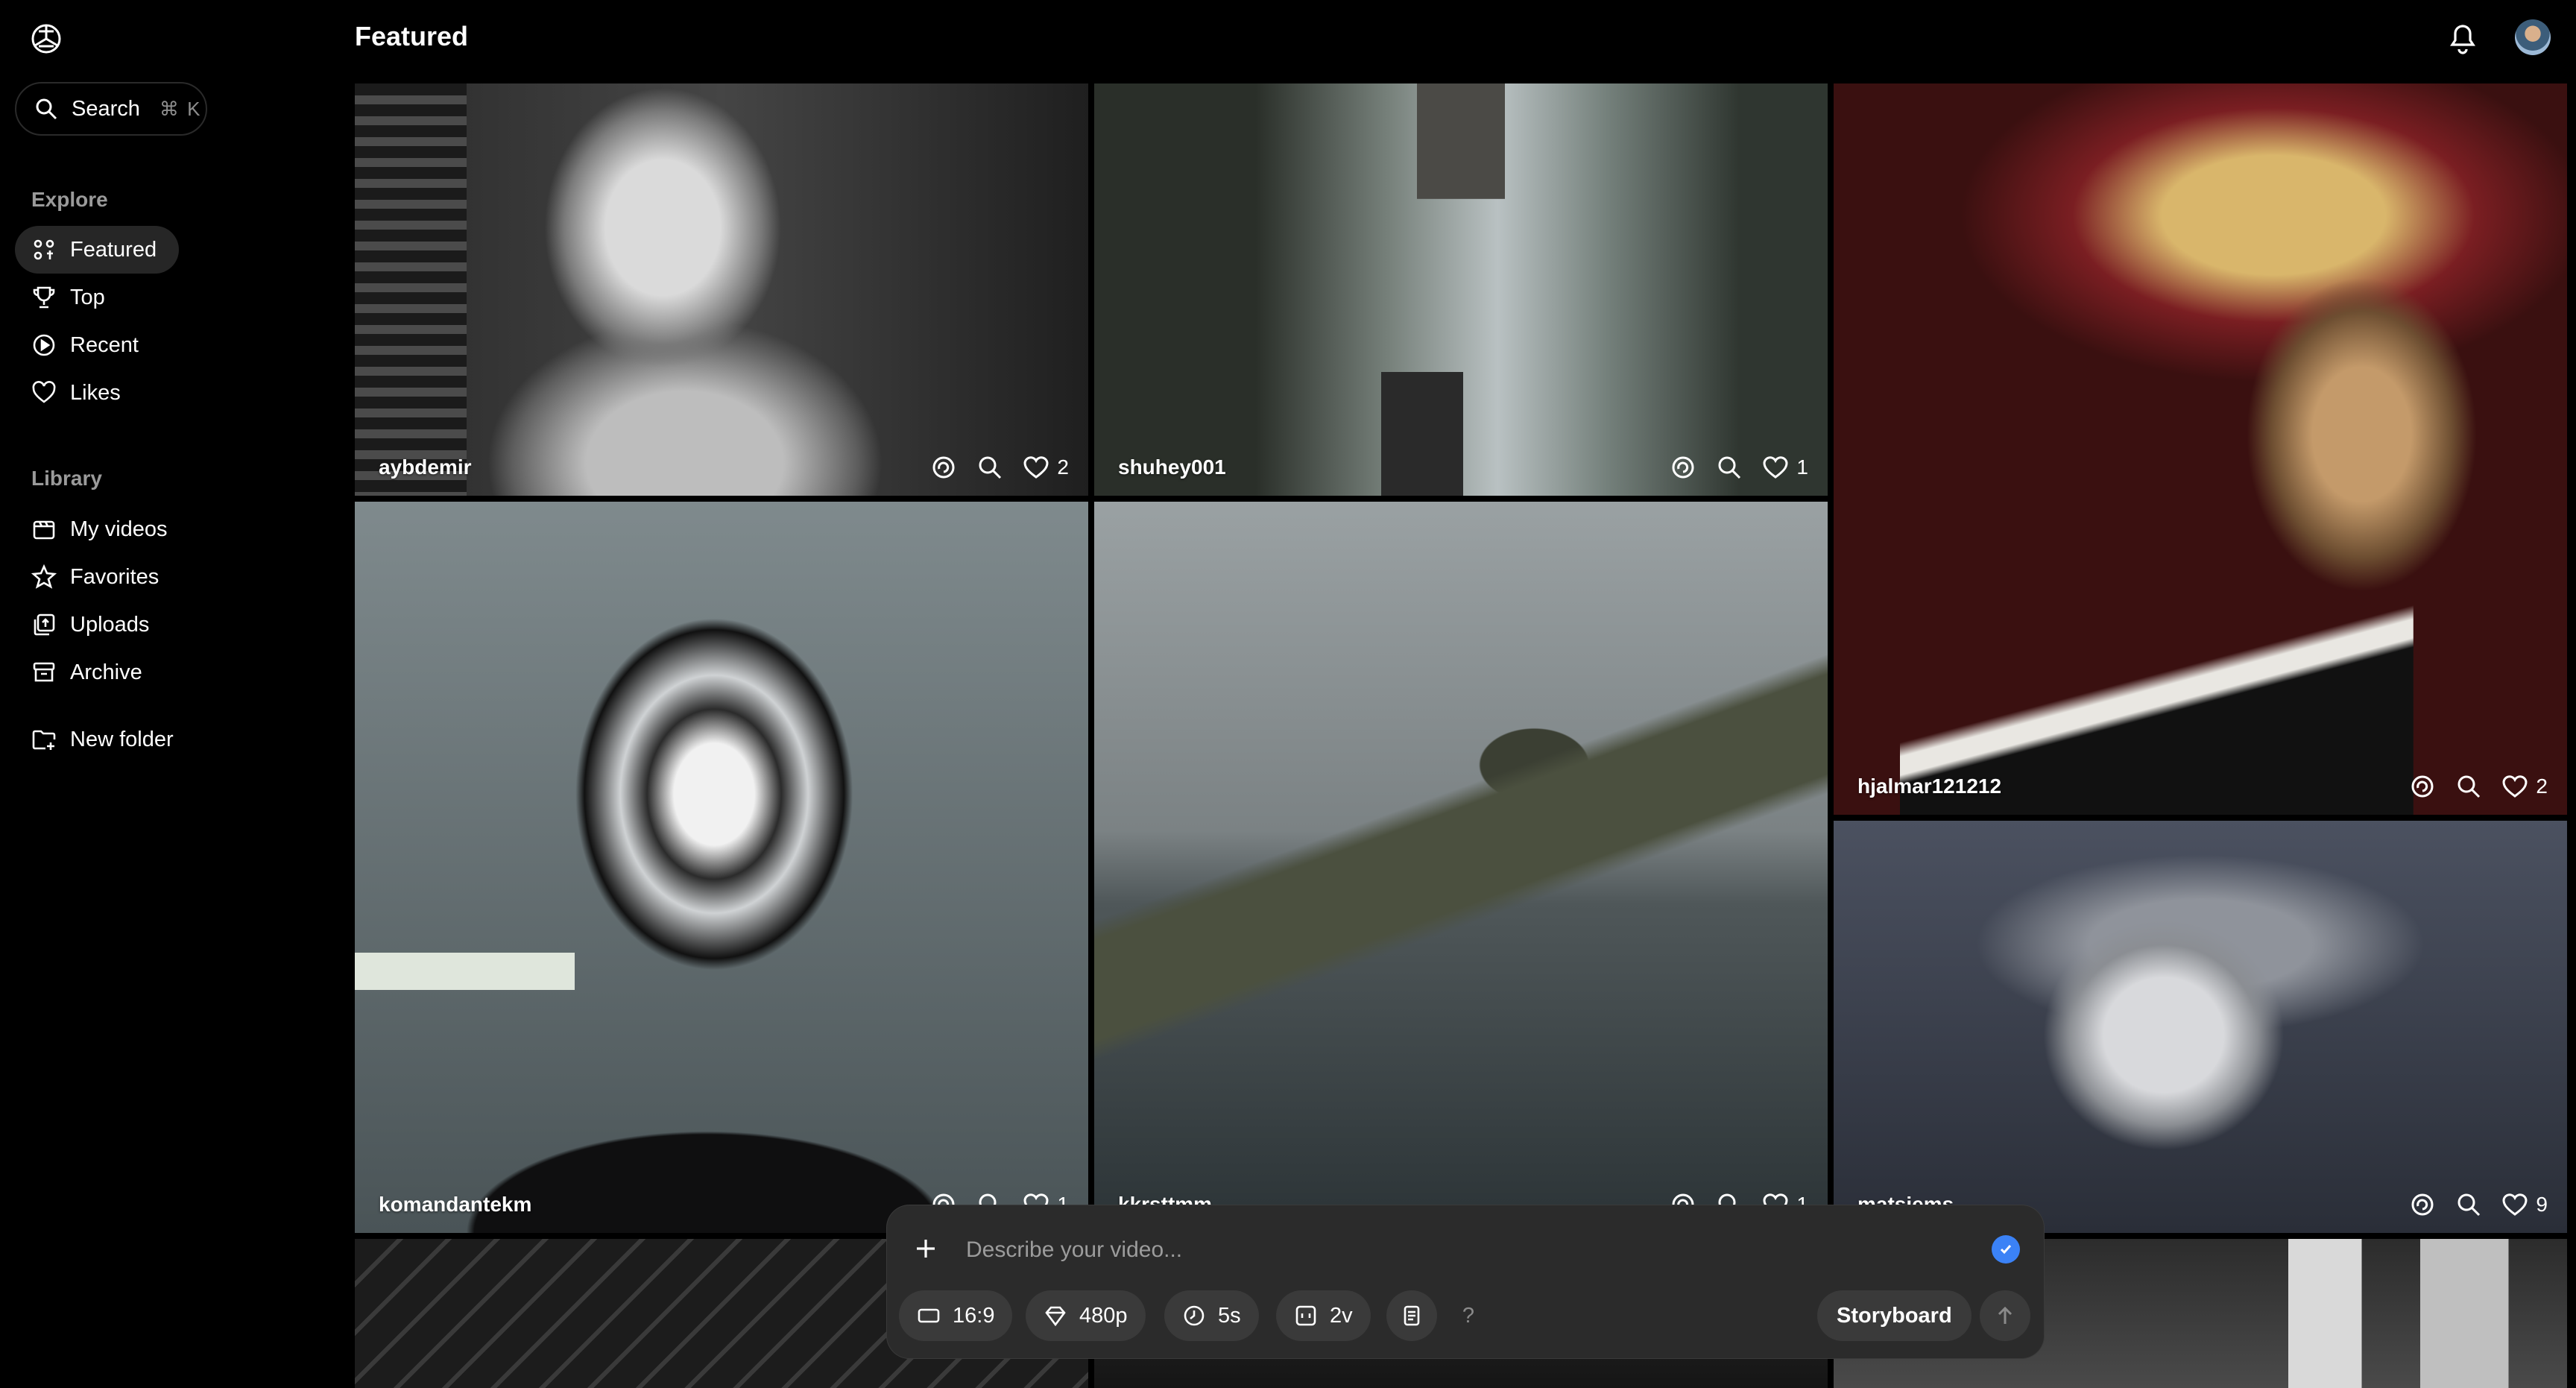 This screenshot has height=1388, width=2576. I want to click on video-card: matsiems 9, so click(2200, 1027).